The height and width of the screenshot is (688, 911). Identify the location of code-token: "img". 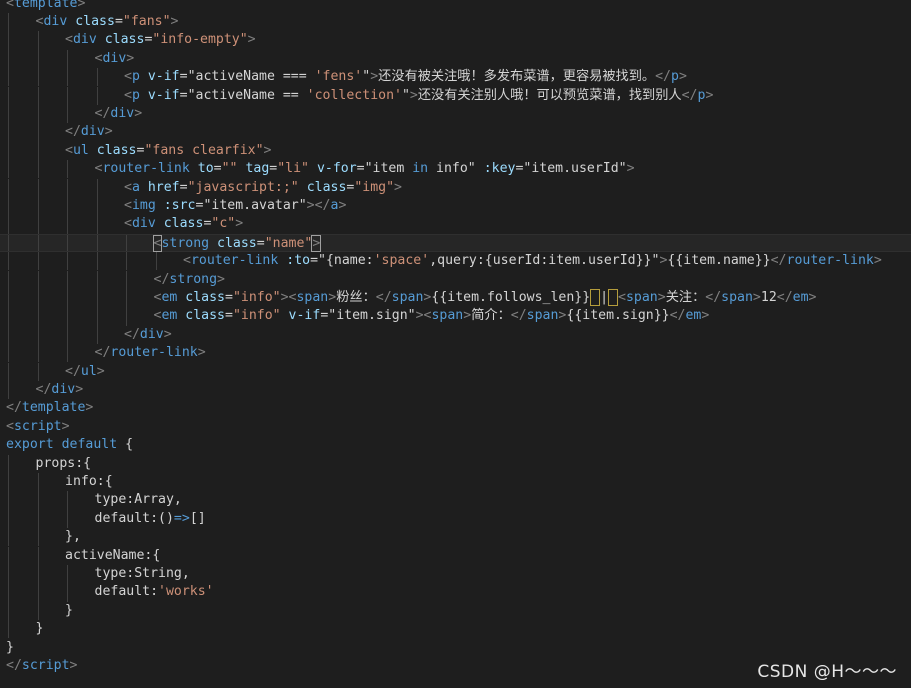
(374, 187).